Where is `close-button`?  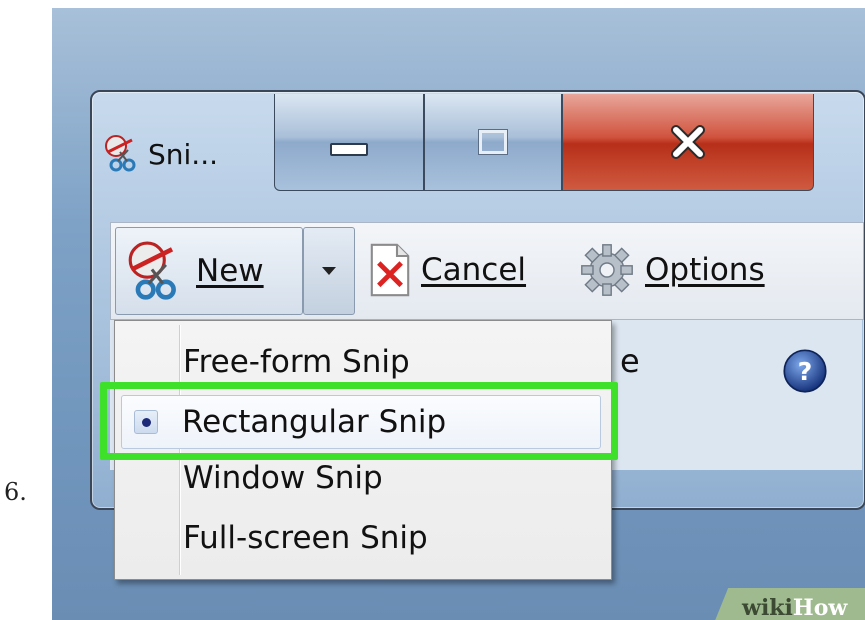 close-button is located at coordinates (688, 142).